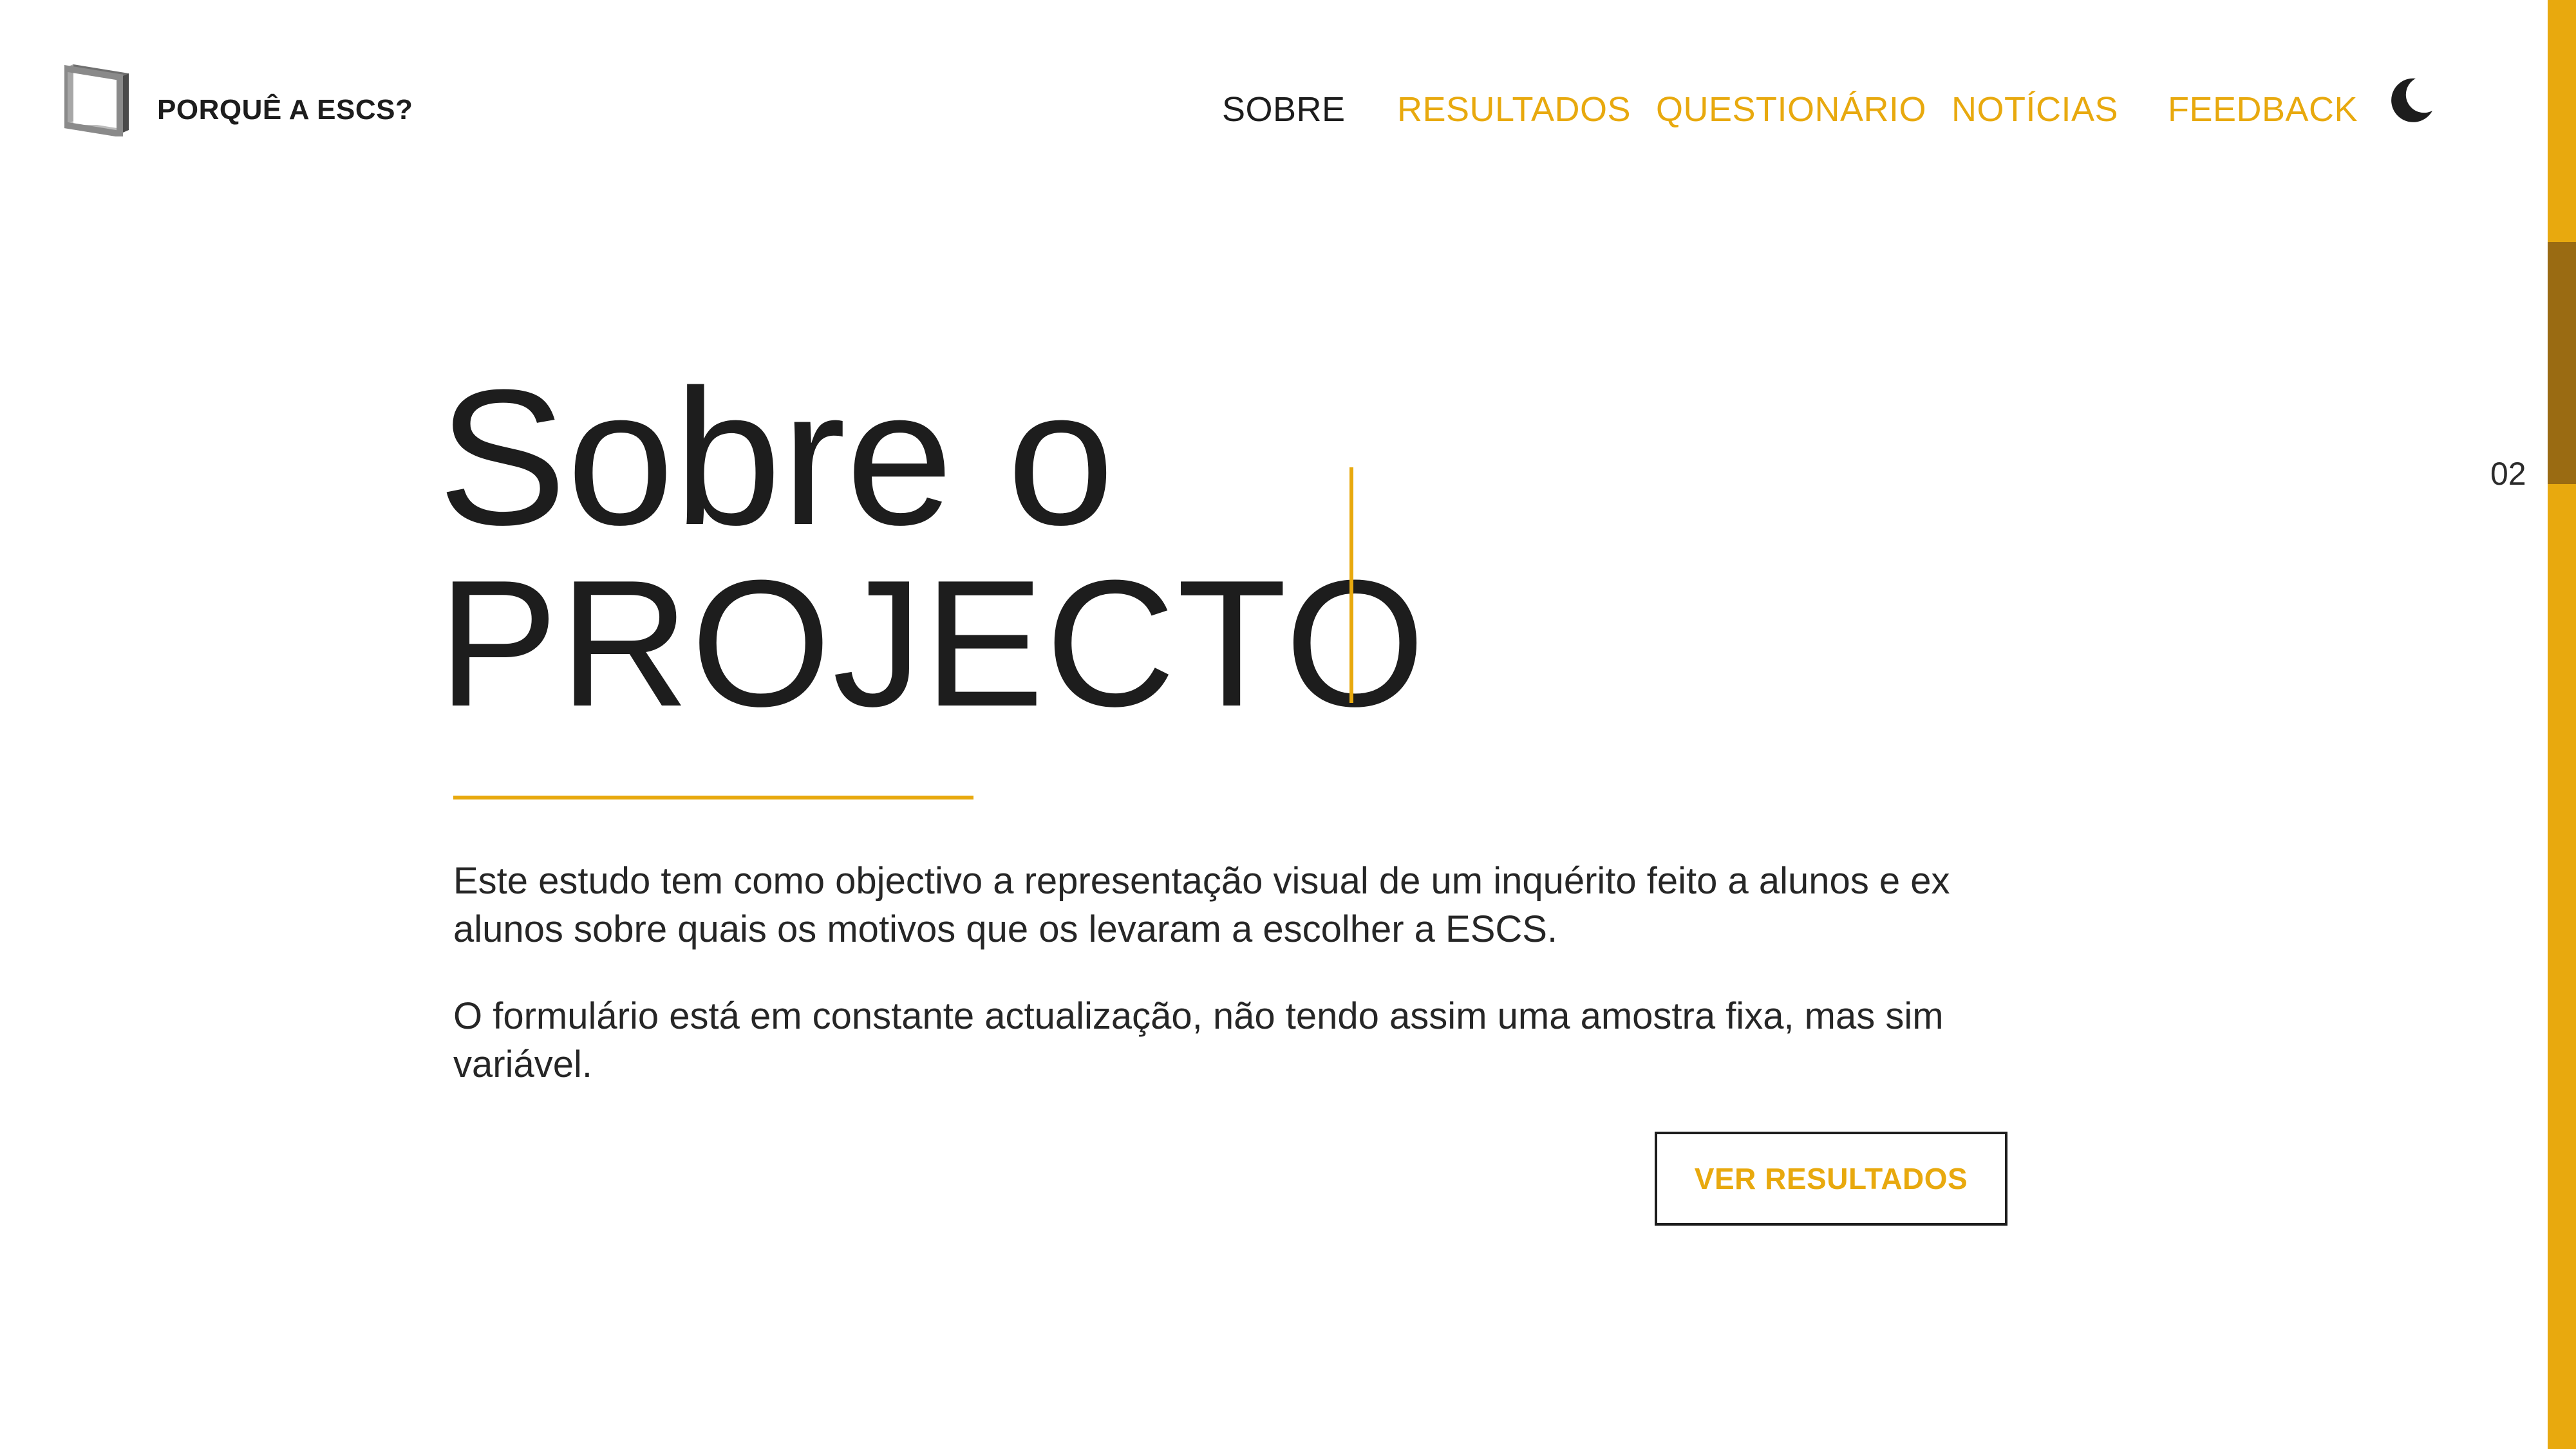  Describe the element at coordinates (776, 457) in the screenshot. I see `hero-title-line1: Sobre o` at that location.